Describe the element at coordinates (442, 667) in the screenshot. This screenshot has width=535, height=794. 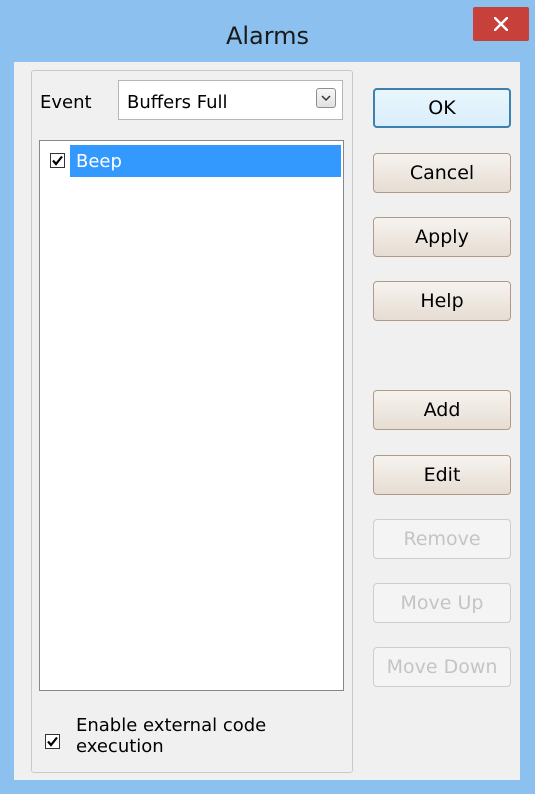
I see `move-down-button: Move Down` at that location.